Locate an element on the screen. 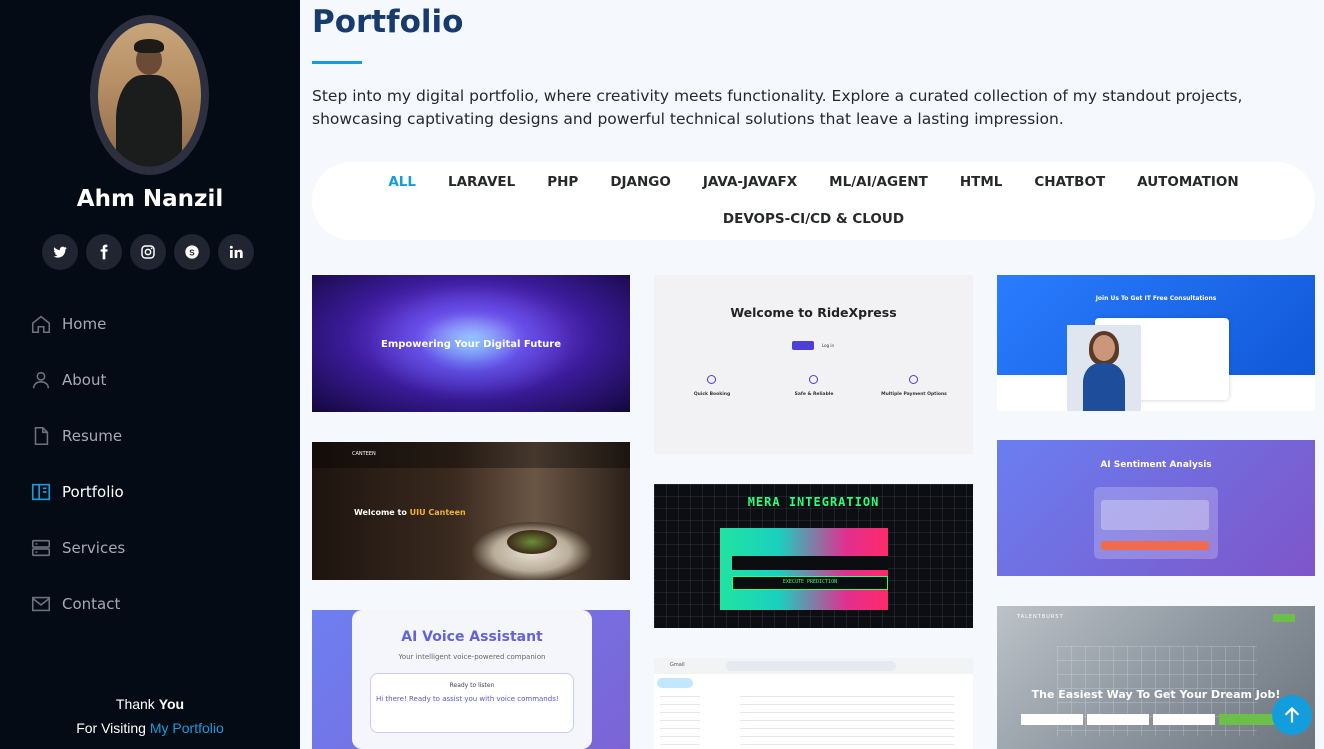 This screenshot has width=1324, height=749. portfolio-item-it-consultation: Join Us To Get IT Free Consultations is located at coordinates (1156, 343).